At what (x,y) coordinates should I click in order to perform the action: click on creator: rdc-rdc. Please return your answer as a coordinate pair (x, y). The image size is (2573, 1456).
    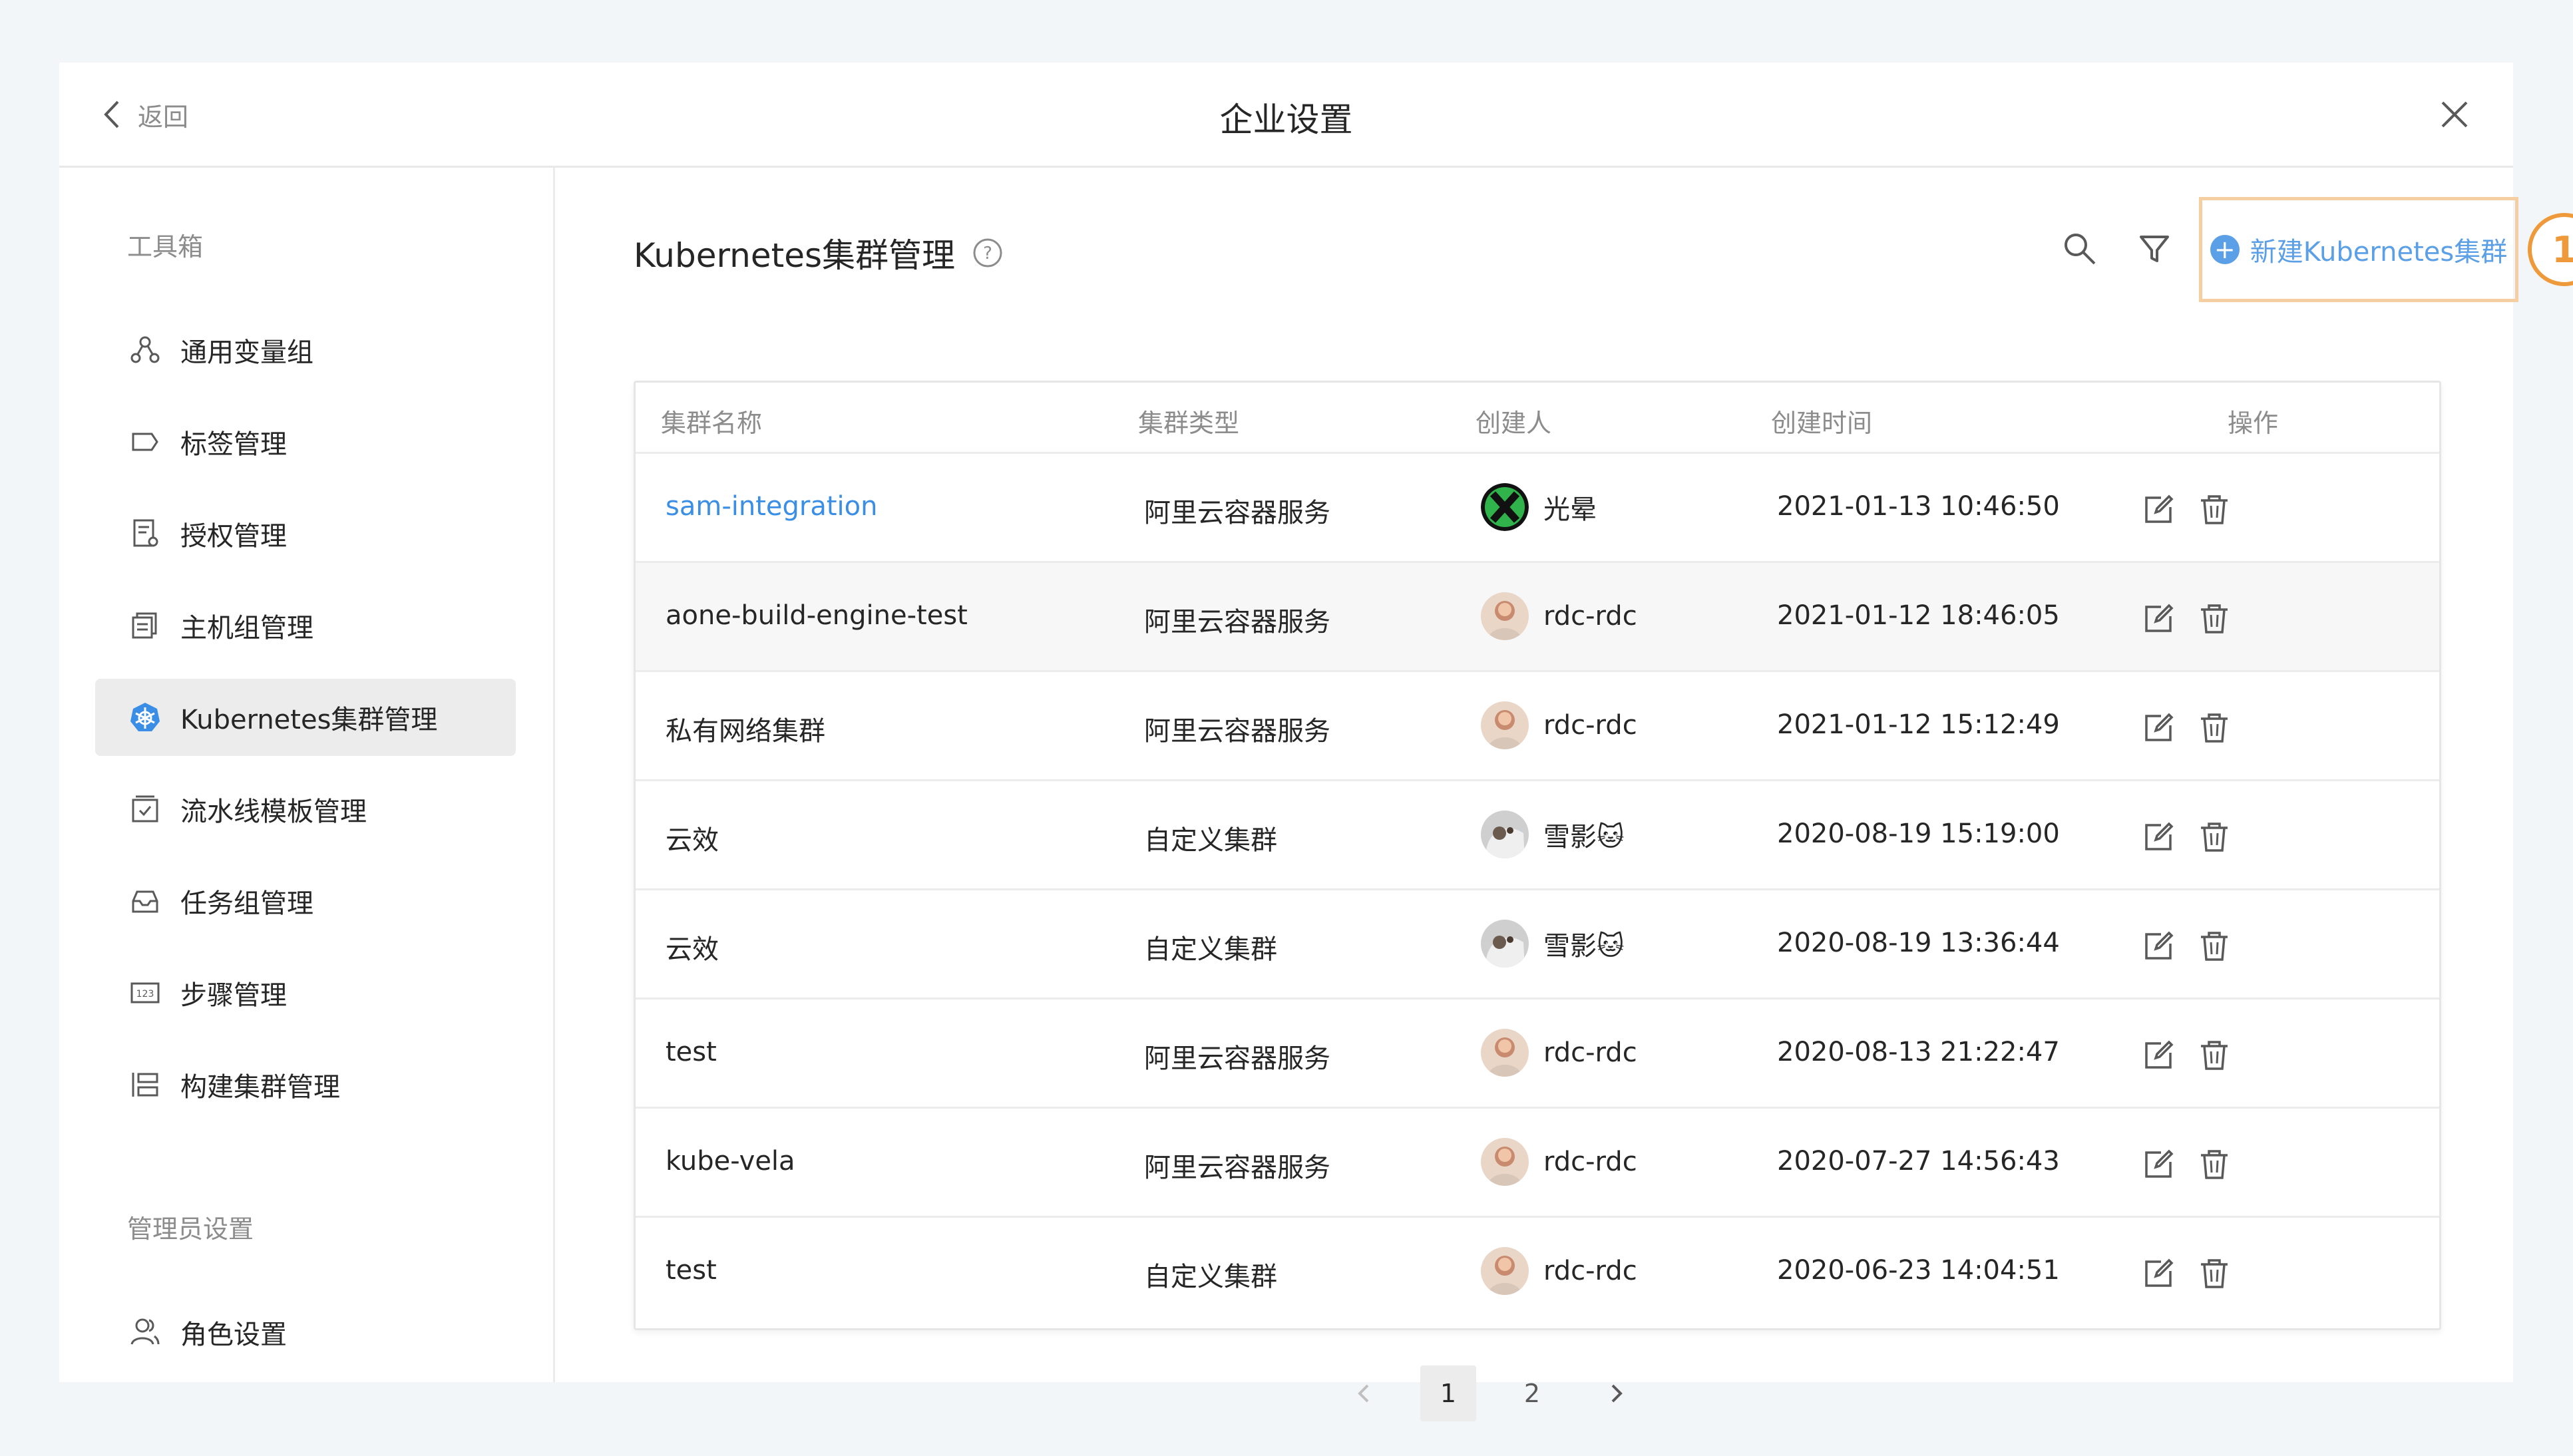
    Looking at the image, I should click on (1559, 616).